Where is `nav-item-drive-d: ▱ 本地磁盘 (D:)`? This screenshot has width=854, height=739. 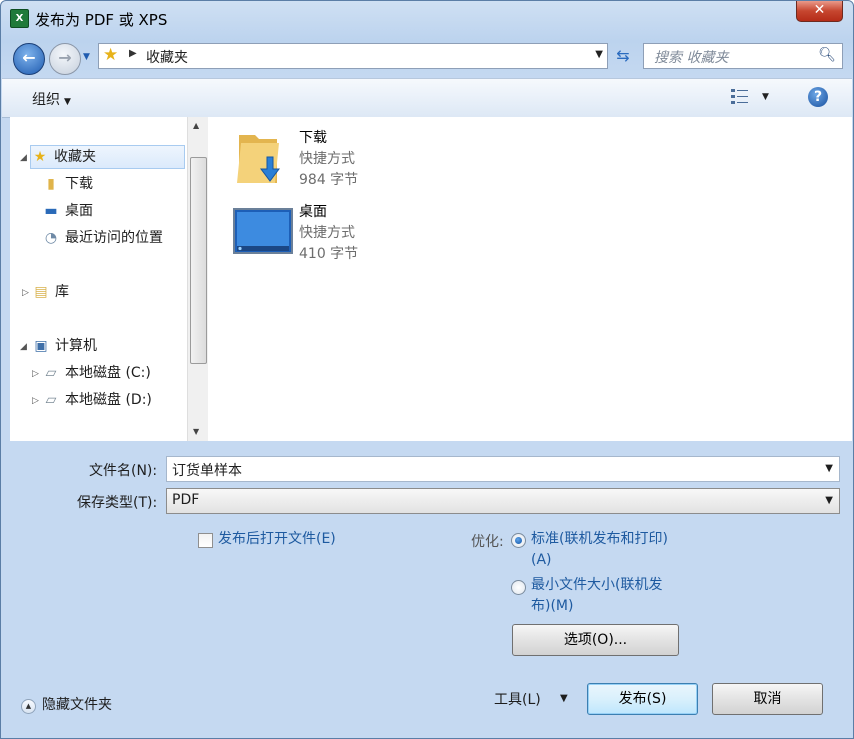
nav-item-drive-d: ▱ 本地磁盘 (D:) is located at coordinates (97, 400).